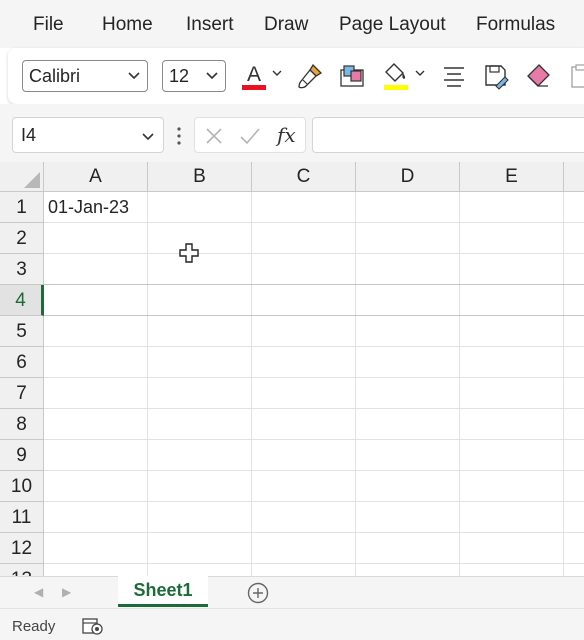 The width and height of the screenshot is (584, 640). What do you see at coordinates (286, 135) in the screenshot?
I see `insert-function-button: fx` at bounding box center [286, 135].